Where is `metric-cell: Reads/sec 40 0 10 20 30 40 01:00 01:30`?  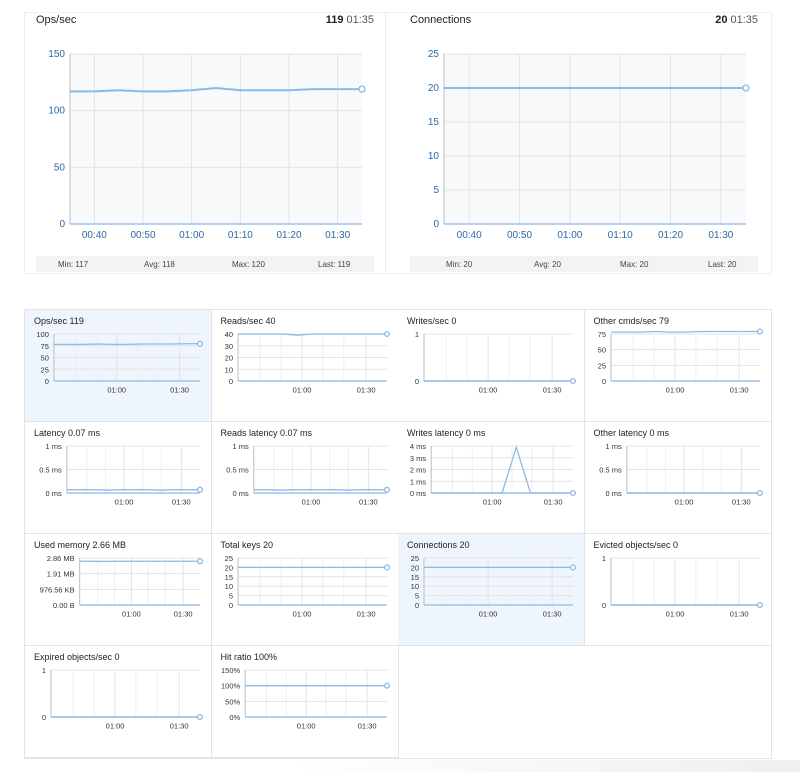
metric-cell: Reads/sec 40 0 10 20 30 40 01:00 01:30 is located at coordinates (305, 366).